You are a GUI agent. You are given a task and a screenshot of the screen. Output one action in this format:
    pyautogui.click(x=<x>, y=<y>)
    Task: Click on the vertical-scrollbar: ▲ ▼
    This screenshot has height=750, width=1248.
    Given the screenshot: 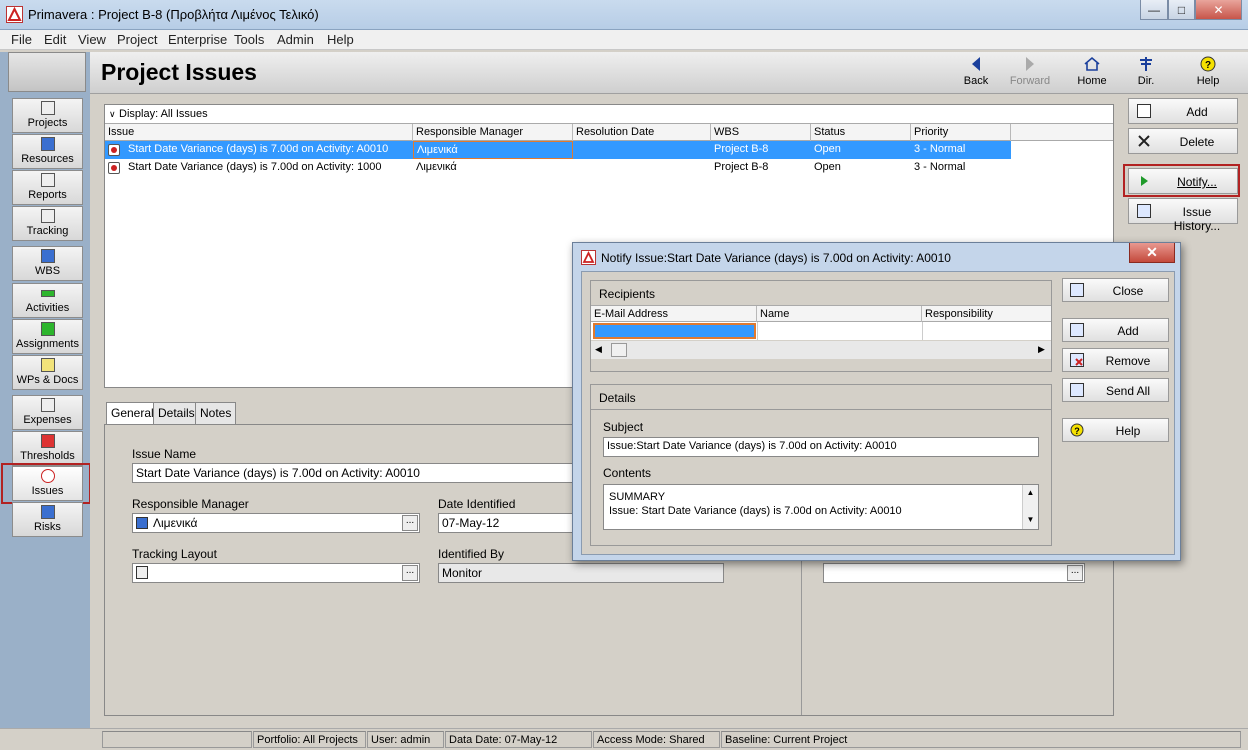 What is the action you would take?
    pyautogui.click(x=1030, y=507)
    